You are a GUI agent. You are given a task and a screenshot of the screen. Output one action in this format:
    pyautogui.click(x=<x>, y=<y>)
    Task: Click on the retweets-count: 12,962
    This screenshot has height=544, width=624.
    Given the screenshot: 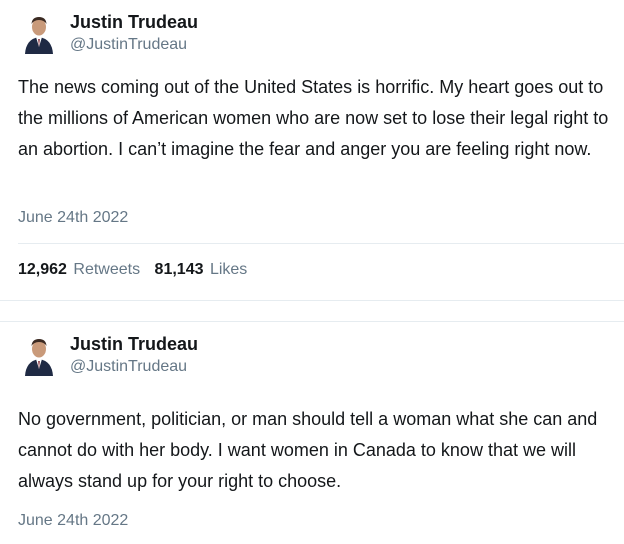 What is the action you would take?
    pyautogui.click(x=42, y=269)
    